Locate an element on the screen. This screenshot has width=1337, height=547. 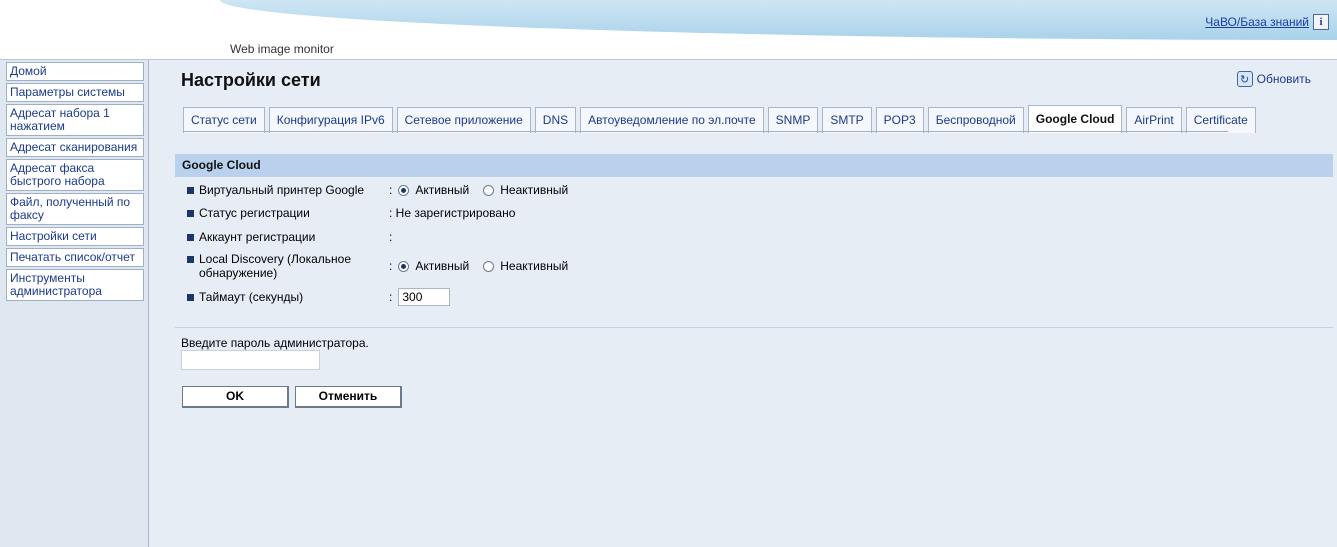
sidebar-item-admin-tools: Инструменты администратора is located at coordinates (75, 285).